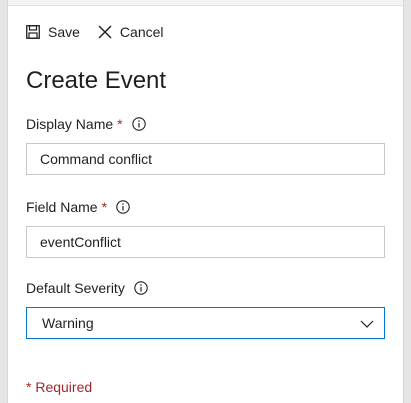  I want to click on default-severity-value: Warning, so click(68, 323).